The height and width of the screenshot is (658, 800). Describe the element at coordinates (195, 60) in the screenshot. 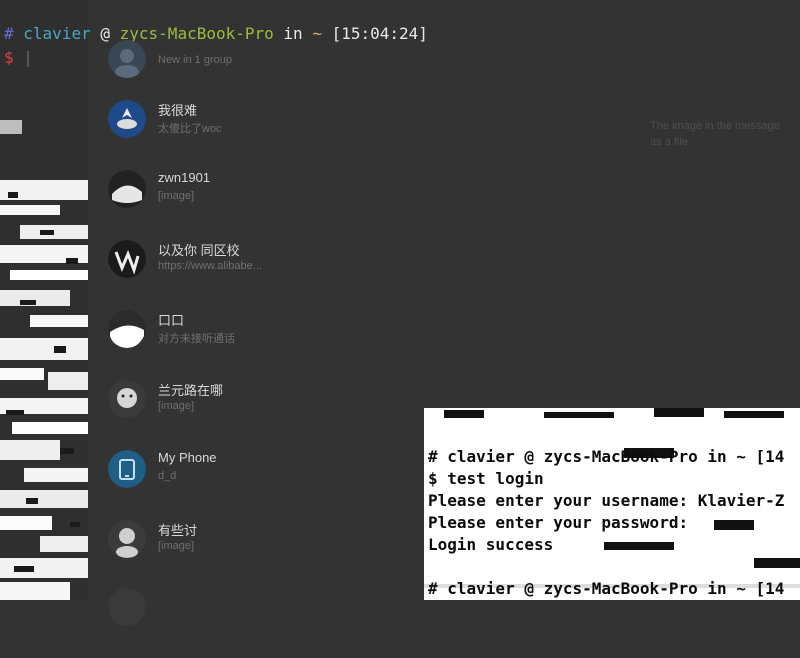

I see `chat-preview: New in 1 group` at that location.